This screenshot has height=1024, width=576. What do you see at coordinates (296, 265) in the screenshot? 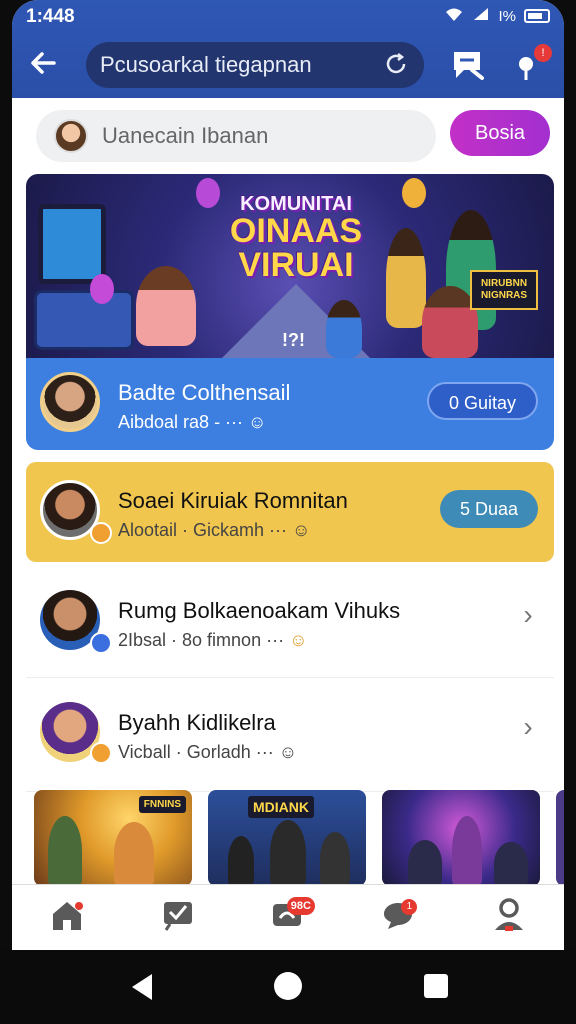
I see `banner-title-line3: VIRUAI` at bounding box center [296, 265].